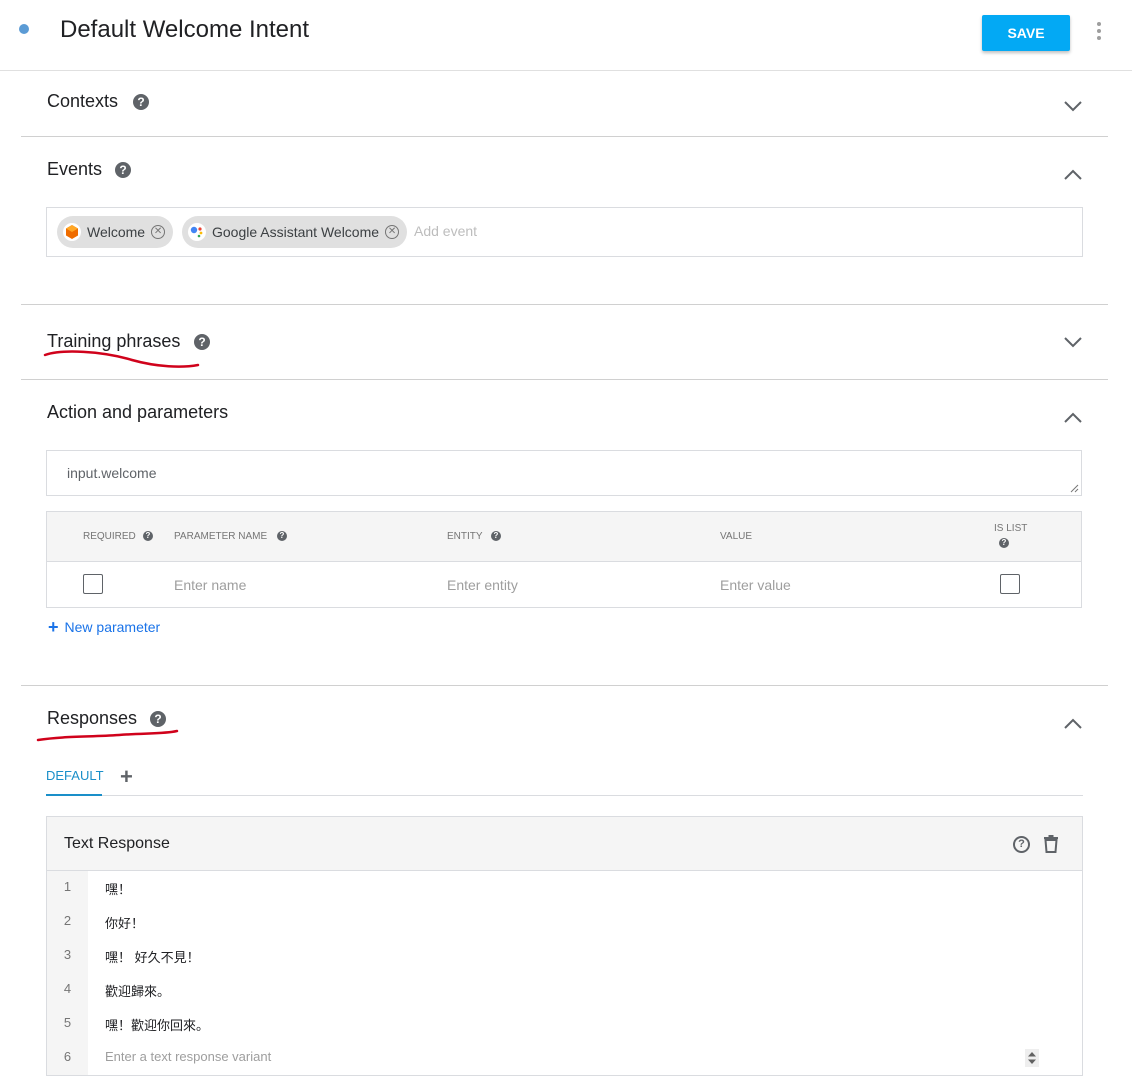  Describe the element at coordinates (67, 988) in the screenshot. I see `line-number: 4` at that location.